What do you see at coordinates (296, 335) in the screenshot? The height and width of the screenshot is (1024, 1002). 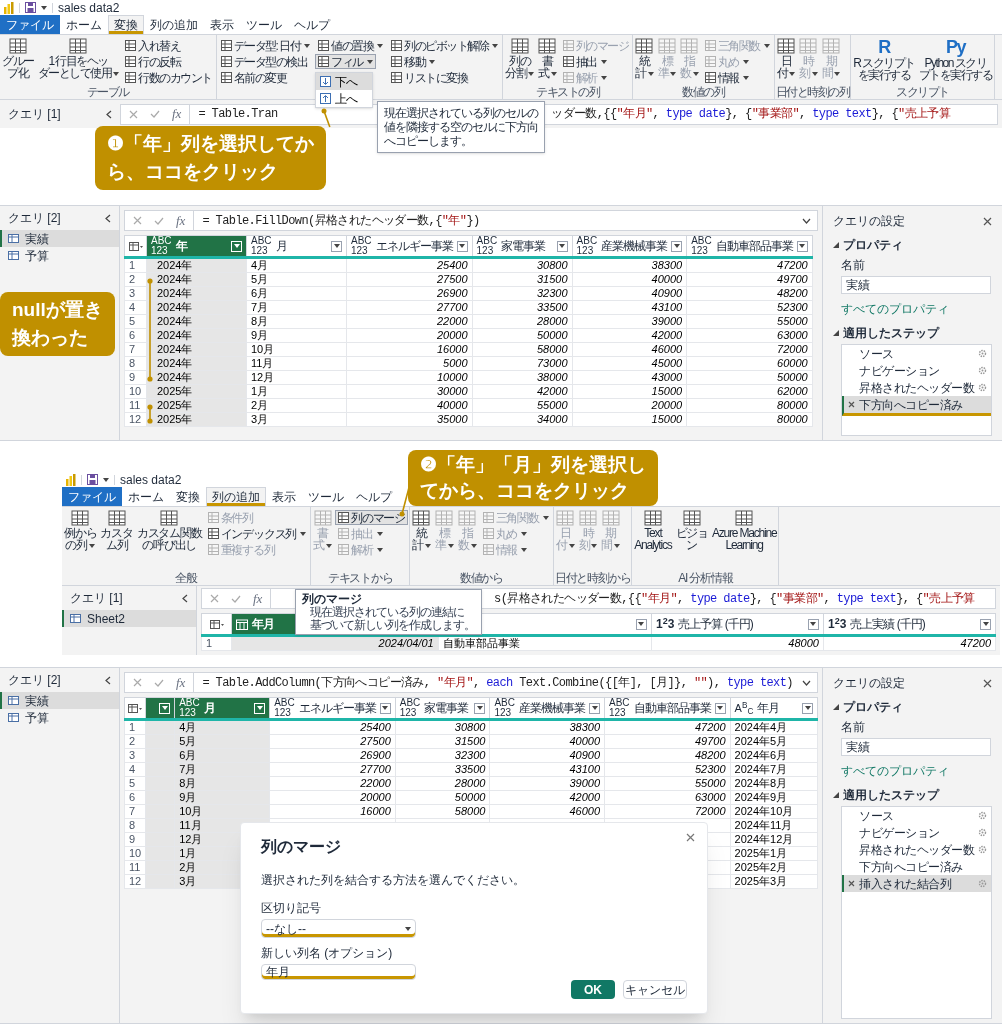 I see `table-cell: 9月` at bounding box center [296, 335].